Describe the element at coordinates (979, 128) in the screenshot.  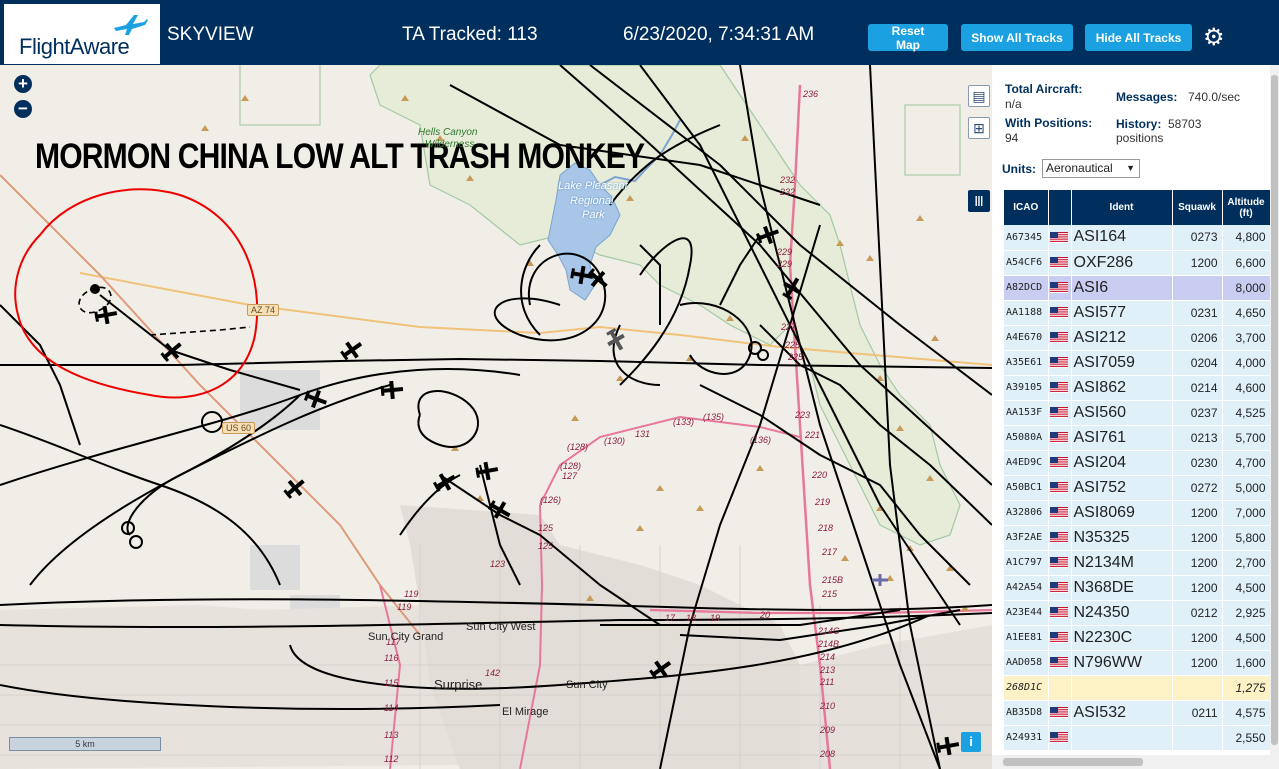
I see `grid-icon: ⊞` at that location.